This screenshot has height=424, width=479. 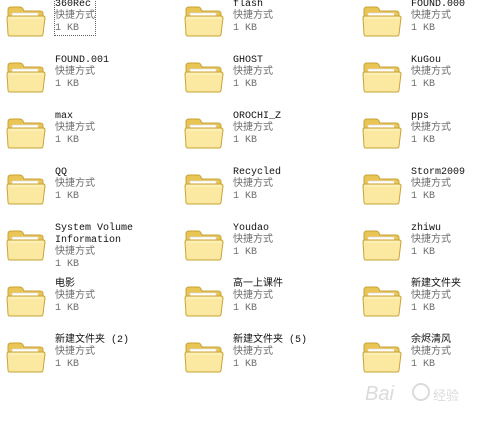 What do you see at coordinates (65, 284) in the screenshot?
I see `folder-name: 电影` at bounding box center [65, 284].